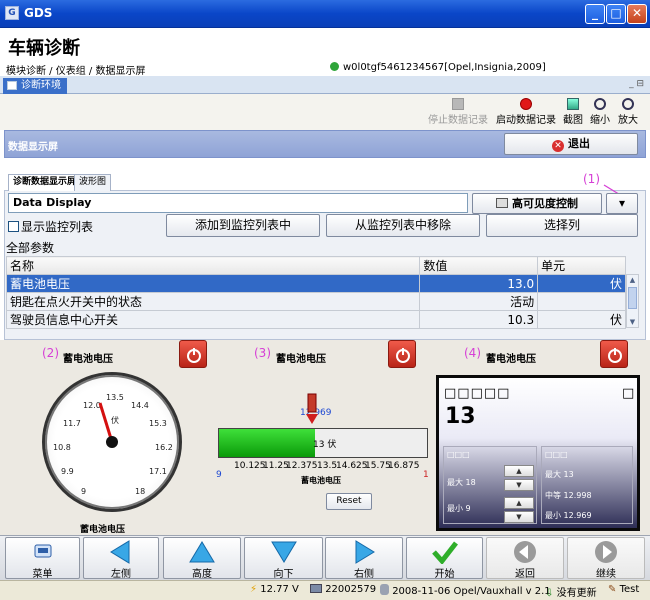 The width and height of the screenshot is (650, 600). Describe the element at coordinates (587, 485) in the screenshot. I see `digital-right-box: □□□ 最大 13 中等 12.998 最小 12.969` at that location.